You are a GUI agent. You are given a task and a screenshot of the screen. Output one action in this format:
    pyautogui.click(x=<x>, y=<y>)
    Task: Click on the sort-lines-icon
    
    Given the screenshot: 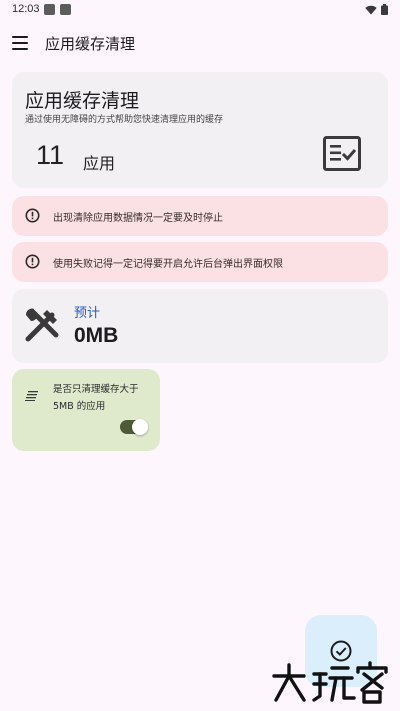 What is the action you would take?
    pyautogui.click(x=31, y=396)
    